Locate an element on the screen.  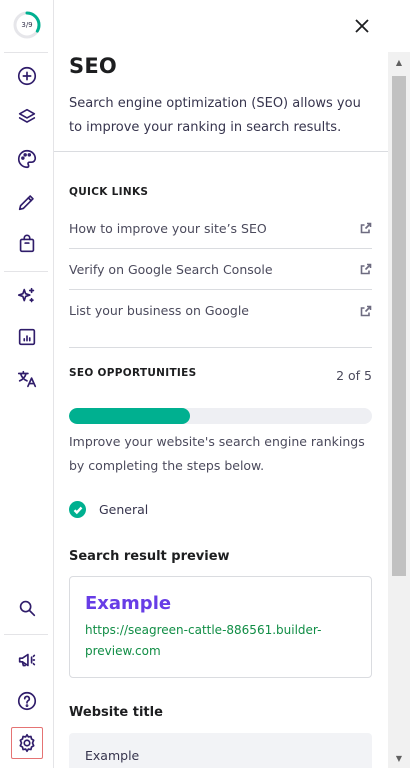
shopping-bag-icon is located at coordinates (27, 244).